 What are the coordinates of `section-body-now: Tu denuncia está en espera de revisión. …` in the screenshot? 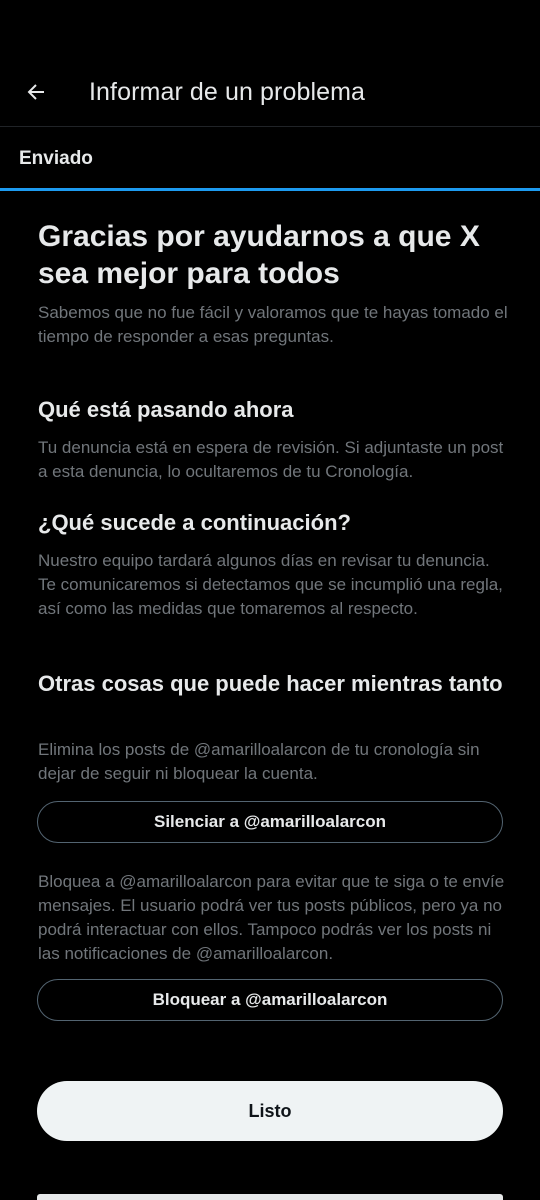 It's located at (271, 459).